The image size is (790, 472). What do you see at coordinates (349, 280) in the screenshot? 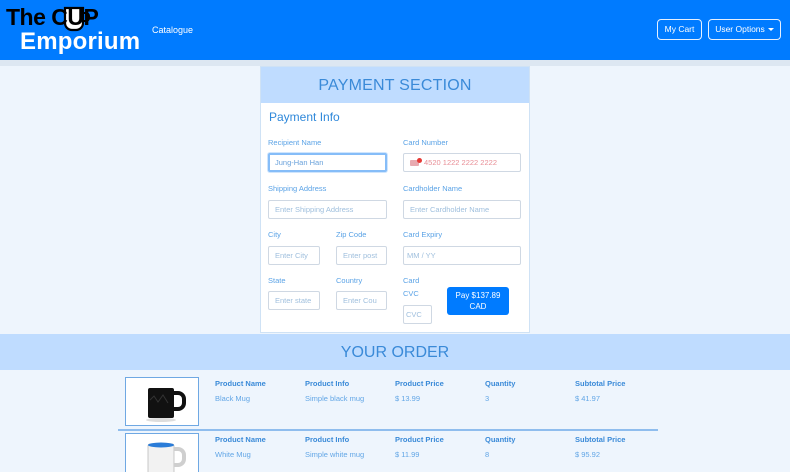
I see `country-label: Country` at bounding box center [349, 280].